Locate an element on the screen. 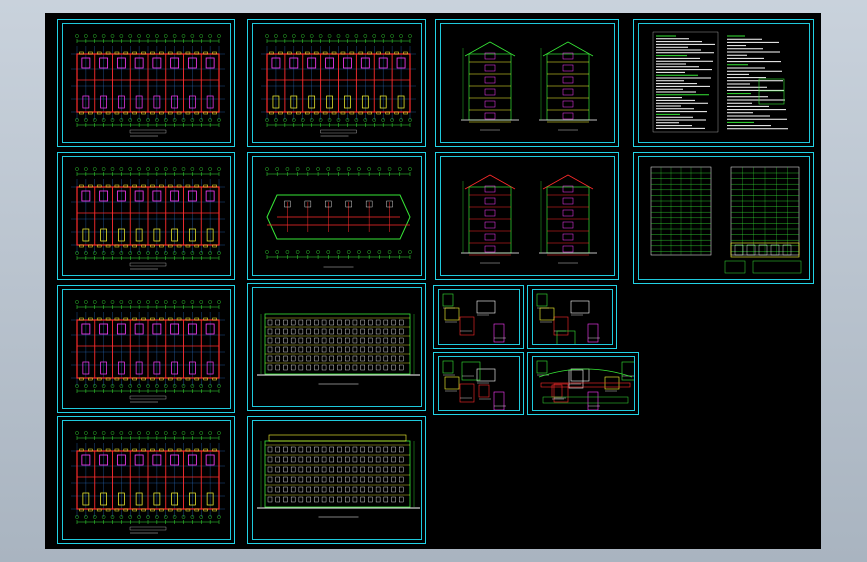  sheet-roof-plan is located at coordinates (336, 216).